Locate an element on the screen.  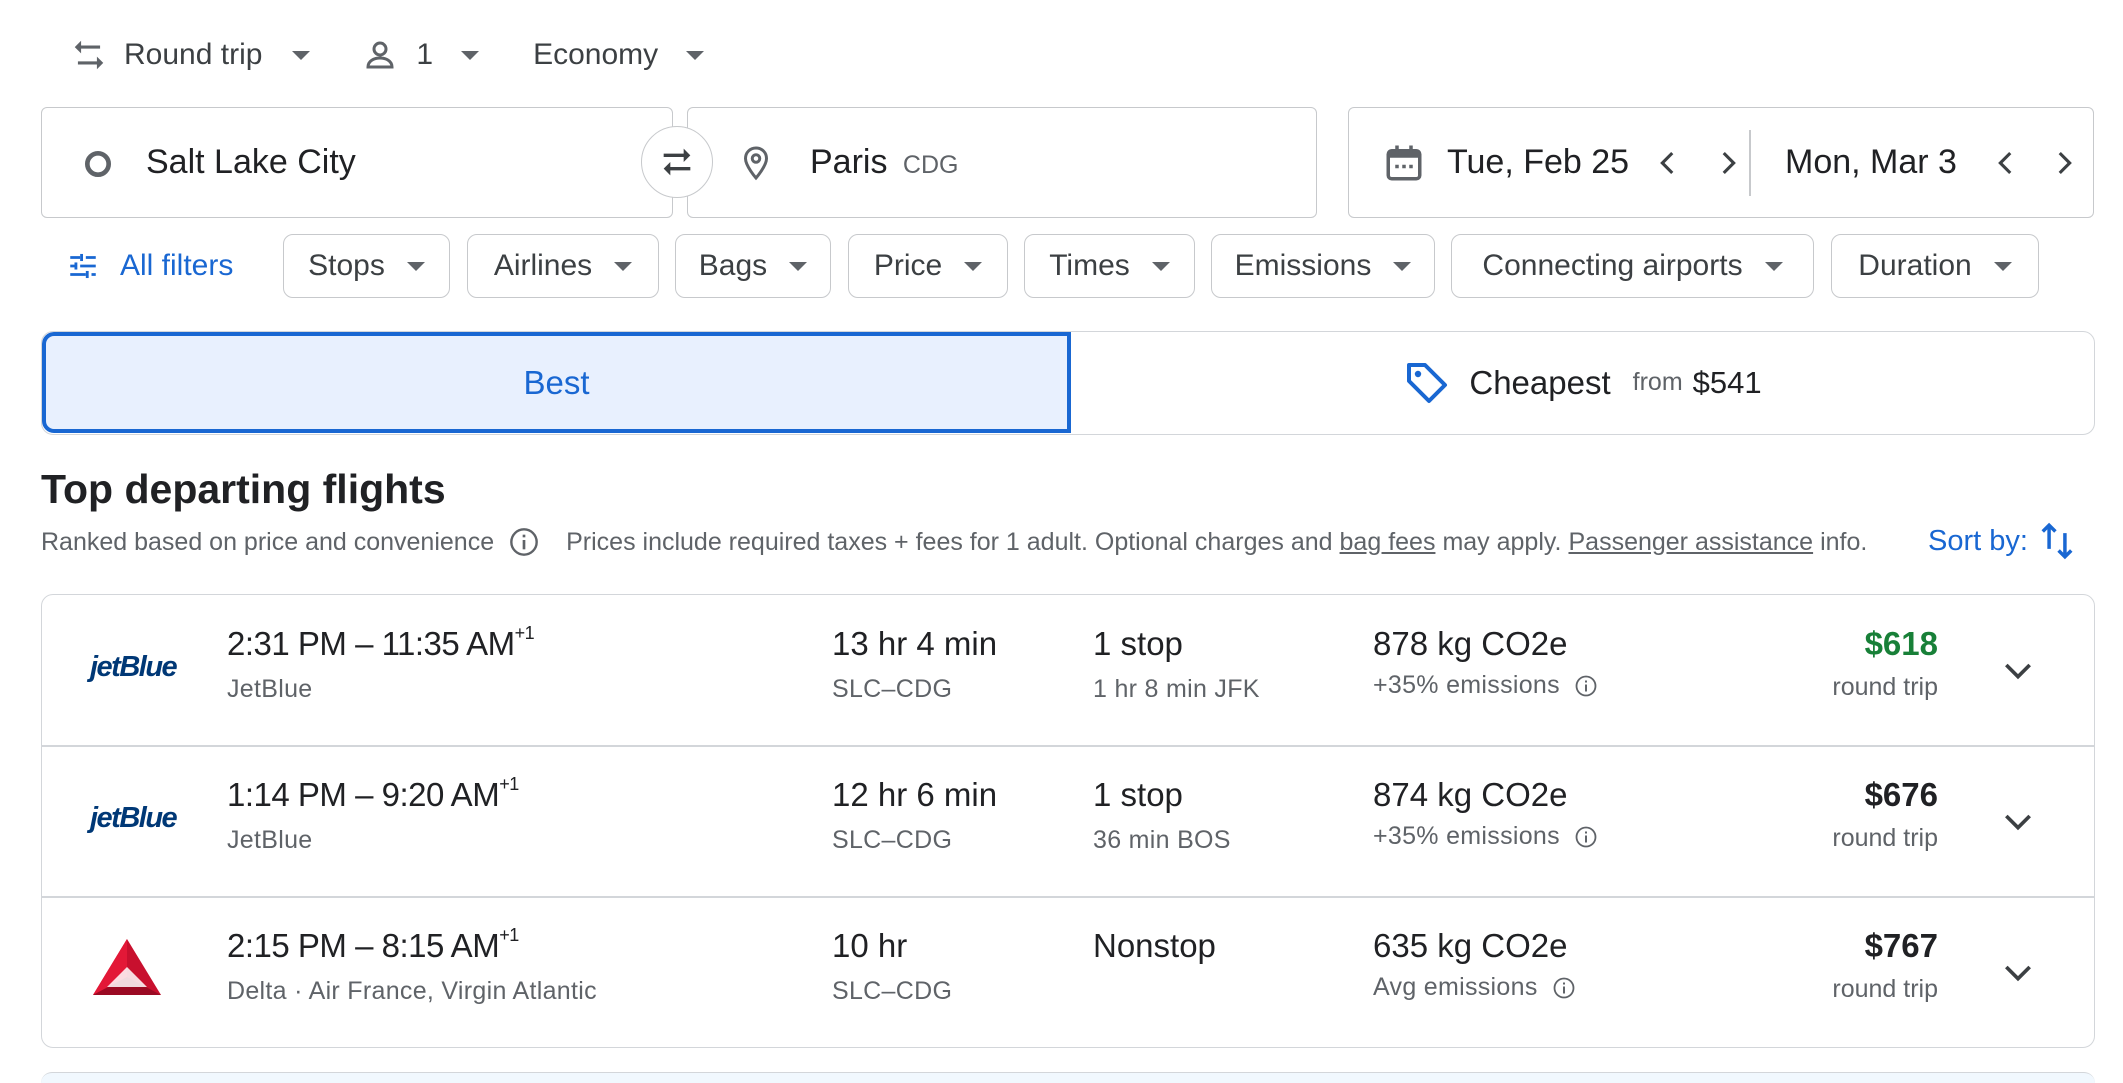
stops: Nonstop is located at coordinates (1154, 945).